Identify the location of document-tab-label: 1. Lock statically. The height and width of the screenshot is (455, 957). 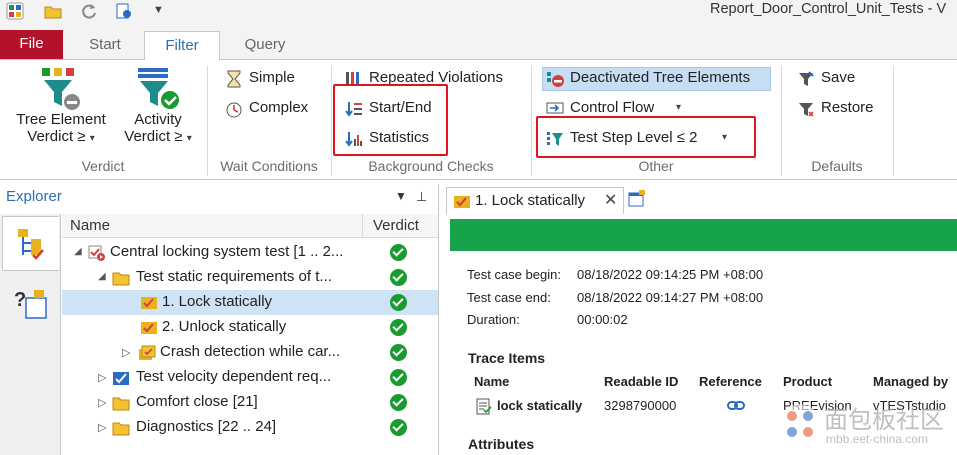
(530, 200).